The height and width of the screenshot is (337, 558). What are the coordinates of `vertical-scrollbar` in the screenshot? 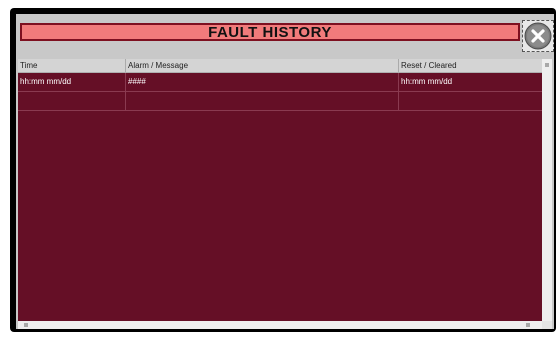 It's located at (547, 190).